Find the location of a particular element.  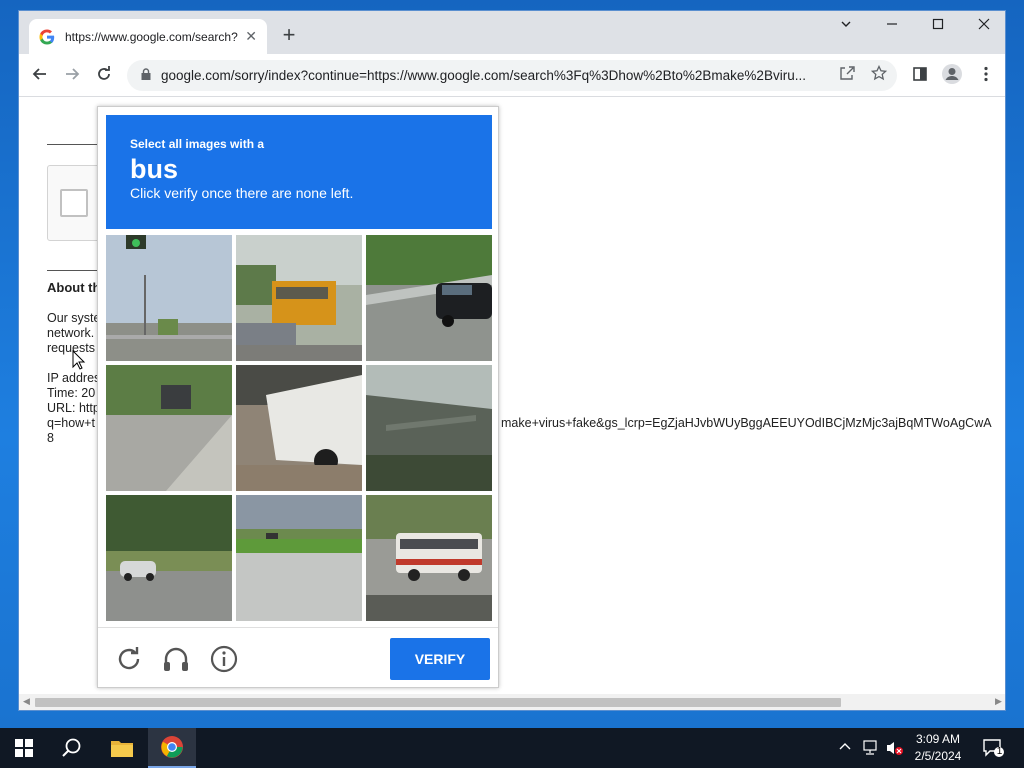

start-button-windows-icon is located at coordinates (24, 748).